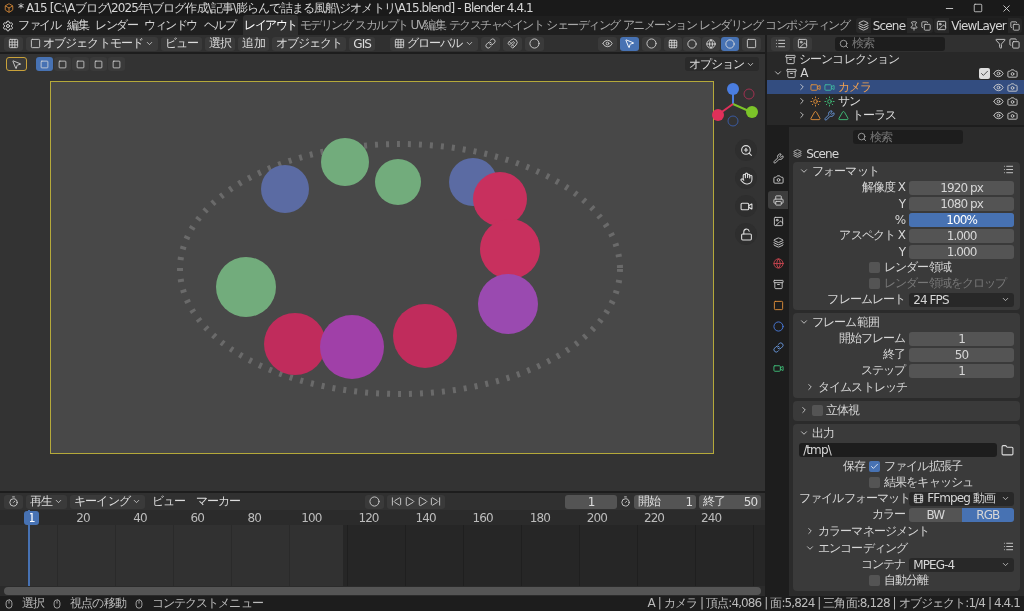 This screenshot has width=1024, height=611. What do you see at coordinates (807, 25) in the screenshot?
I see `workspace-tab: コンポジティング` at bounding box center [807, 25].